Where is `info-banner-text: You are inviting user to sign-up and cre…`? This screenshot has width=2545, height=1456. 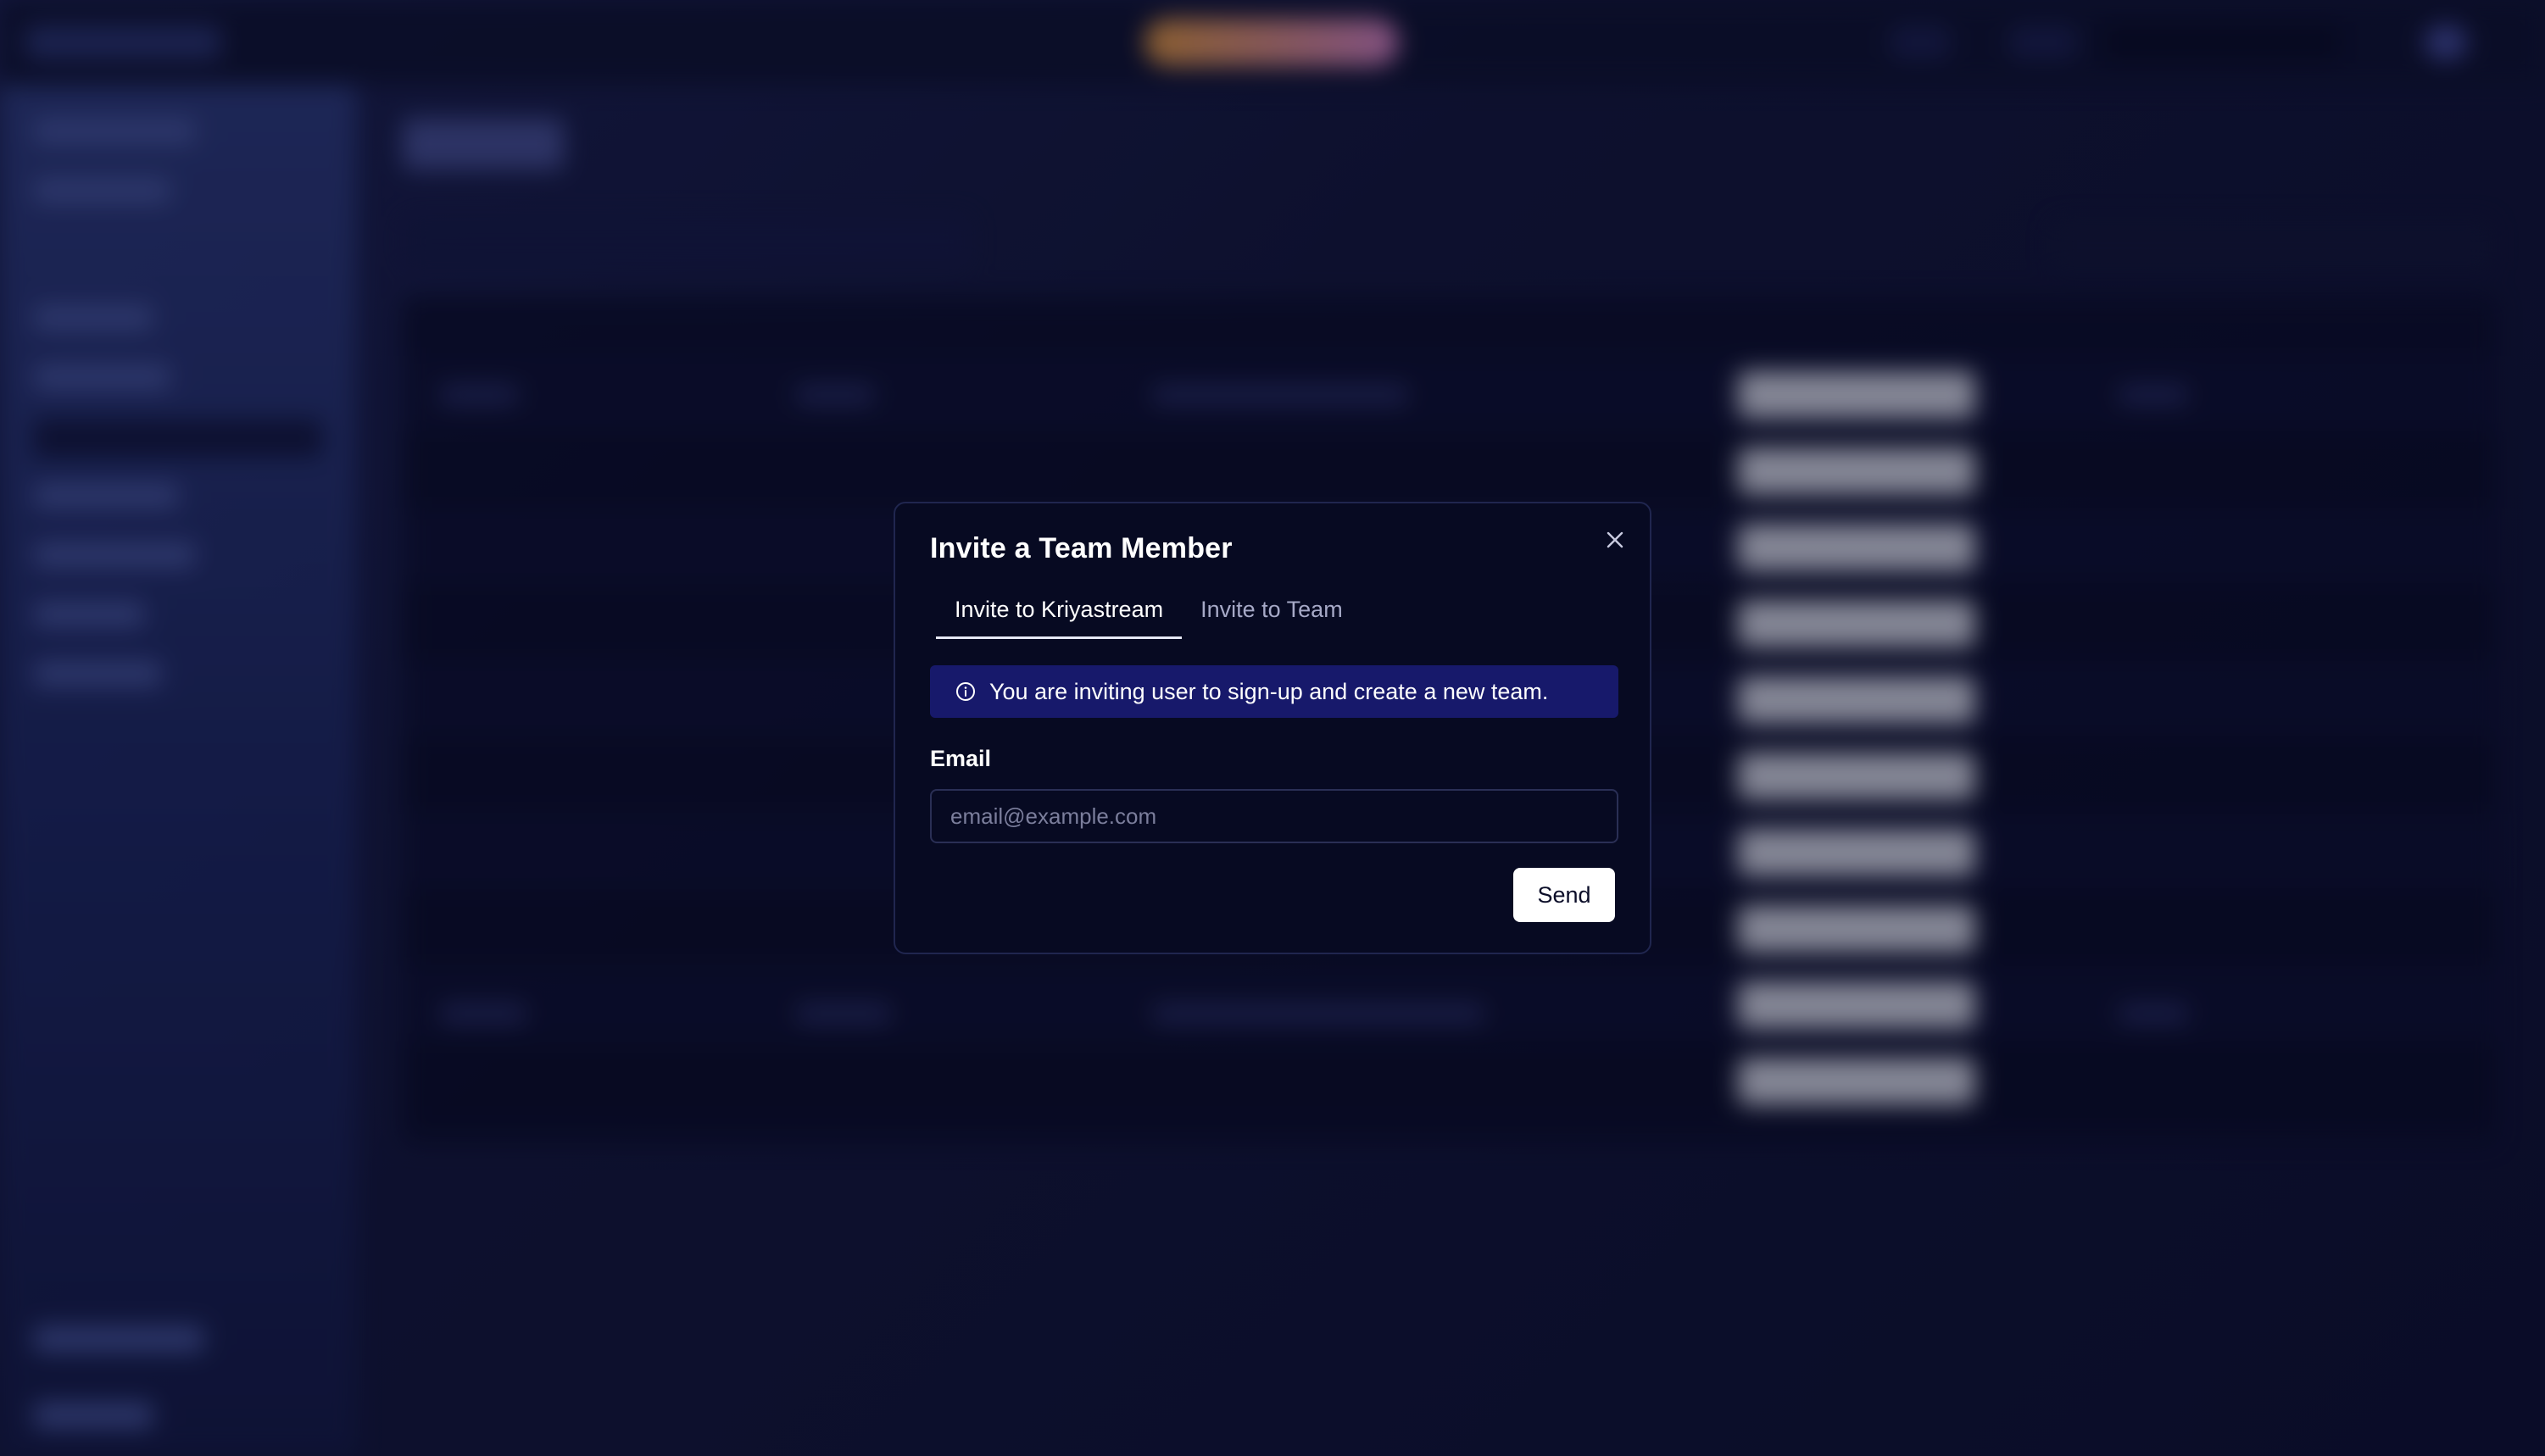
info-banner-text: You are inviting user to sign-up and cre… is located at coordinates (1269, 691).